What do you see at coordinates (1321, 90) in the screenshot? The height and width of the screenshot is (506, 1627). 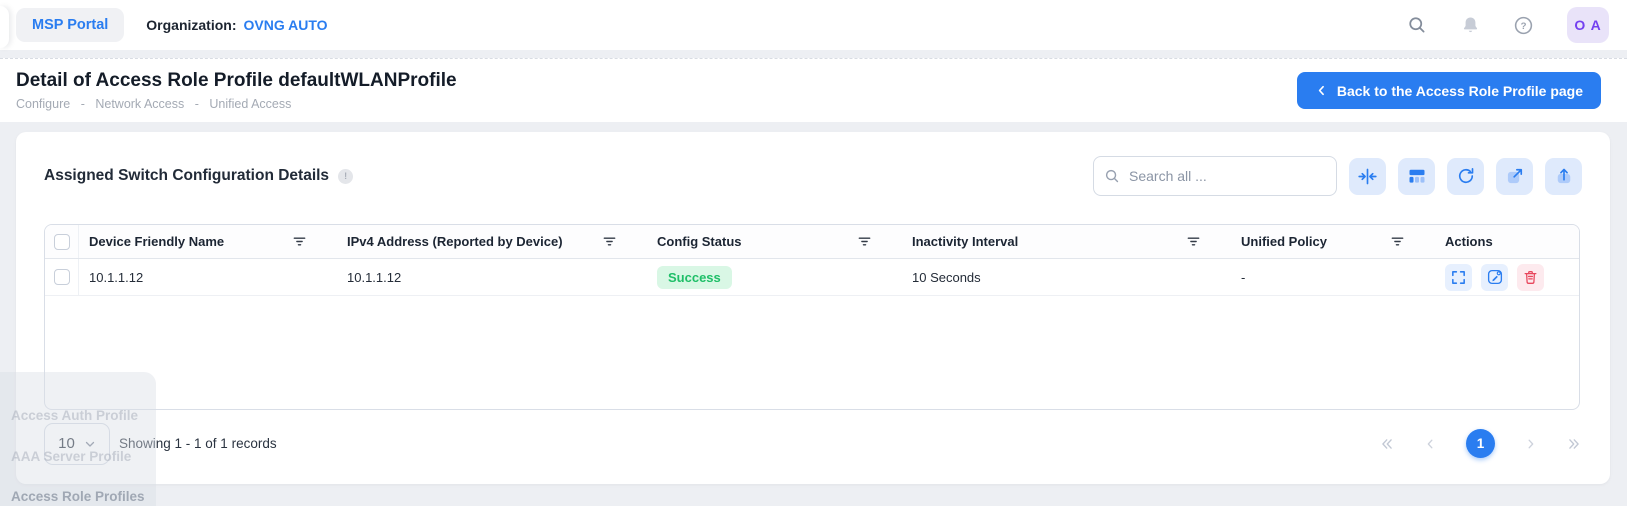 I see `chevron-left-icon` at bounding box center [1321, 90].